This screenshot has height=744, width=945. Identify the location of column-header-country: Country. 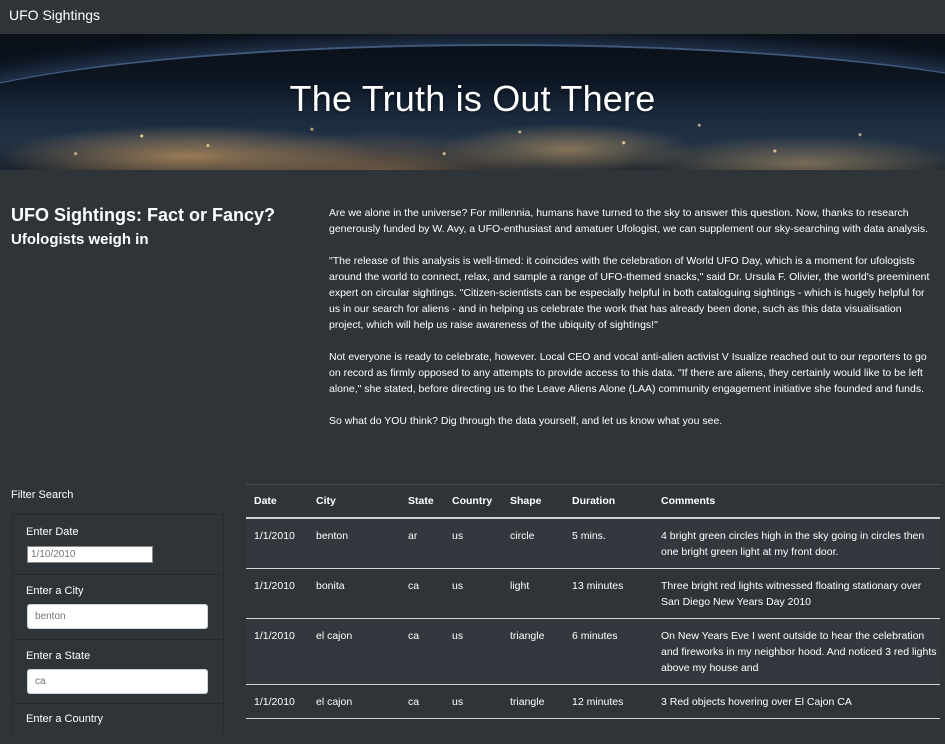
(473, 501).